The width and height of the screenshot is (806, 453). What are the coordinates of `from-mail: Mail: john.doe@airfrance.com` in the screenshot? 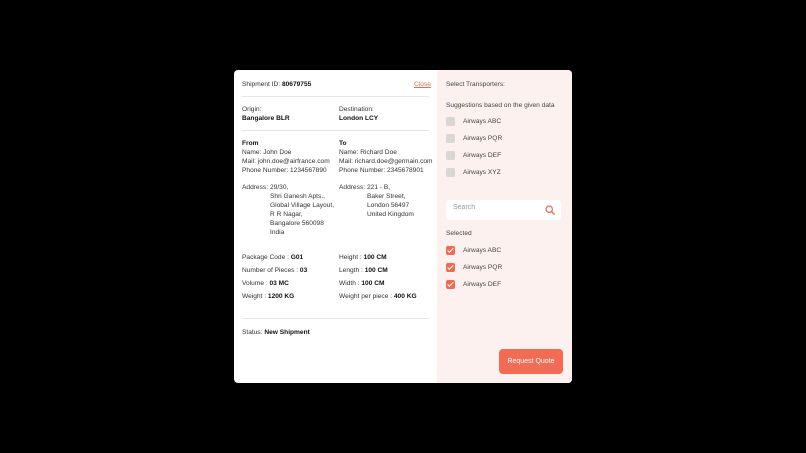 It's located at (286, 161).